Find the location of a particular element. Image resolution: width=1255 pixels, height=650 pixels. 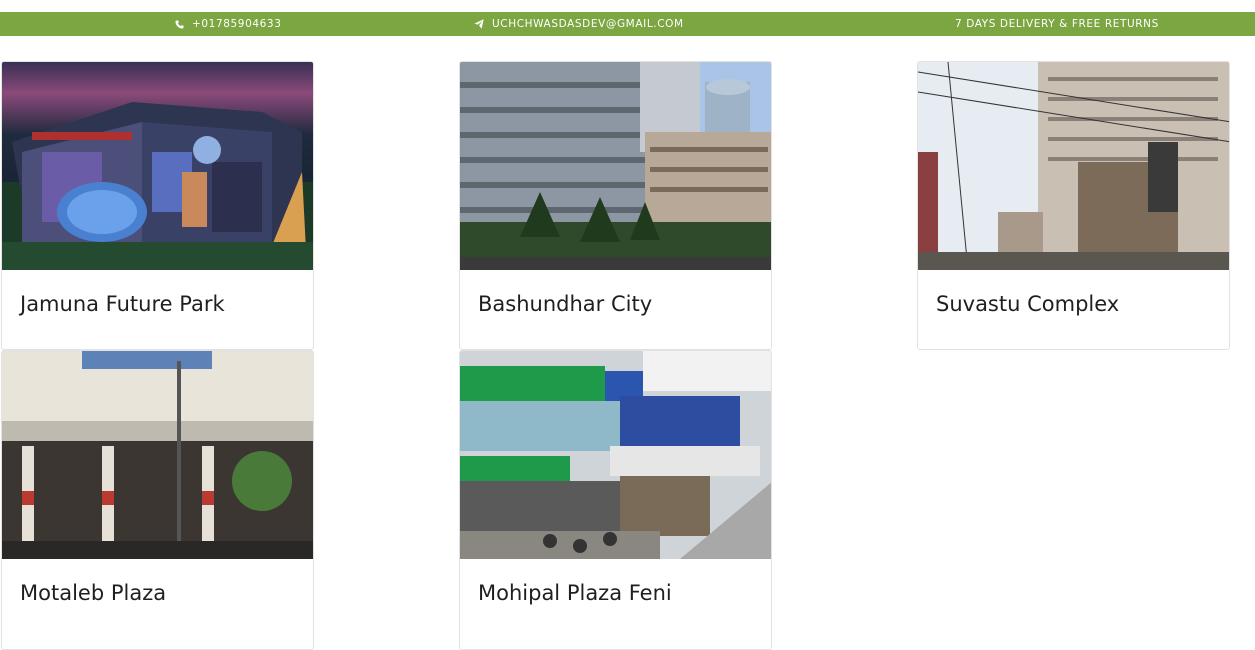

email-contact: UCHCHWASDASDEV@GMAIL.COM is located at coordinates (579, 24).